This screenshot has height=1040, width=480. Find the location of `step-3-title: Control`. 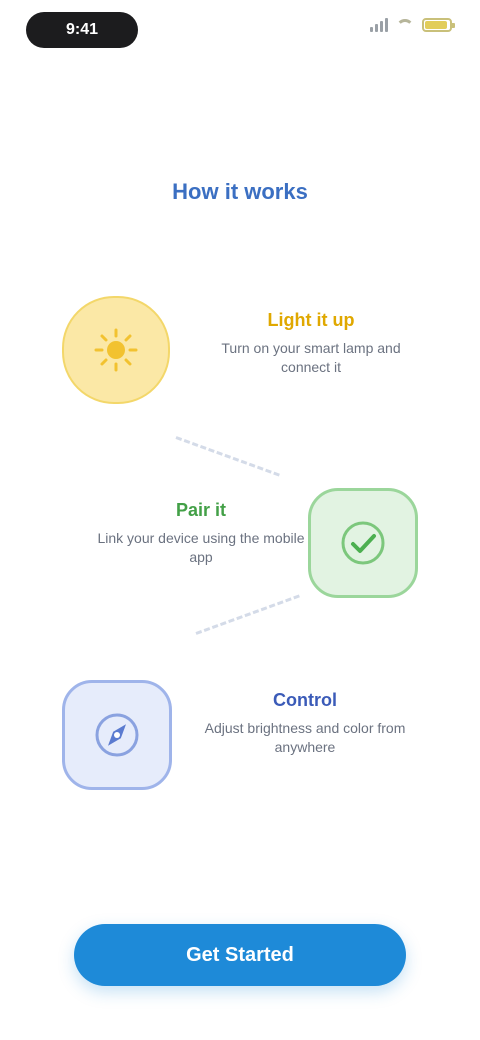

step-3-title: Control is located at coordinates (305, 700).